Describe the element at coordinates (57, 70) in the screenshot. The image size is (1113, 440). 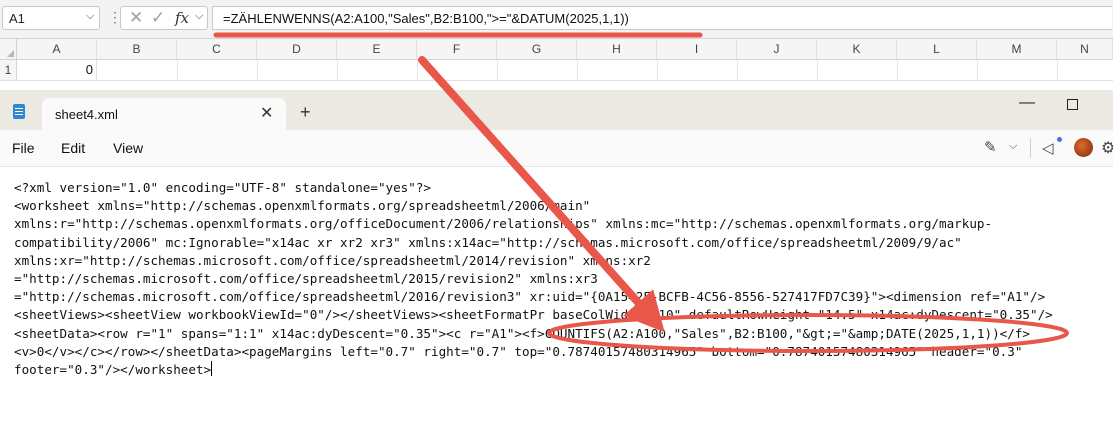
I see `cell-a1: 0` at that location.